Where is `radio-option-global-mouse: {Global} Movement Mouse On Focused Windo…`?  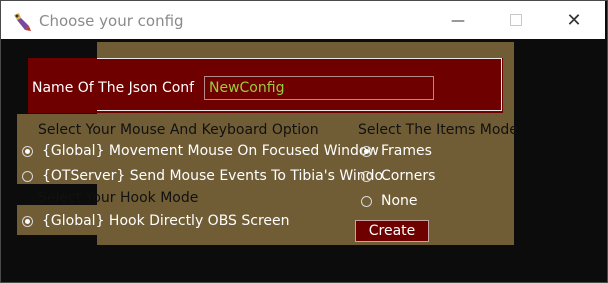
radio-option-global-mouse: {Global} Movement Mouse On Focused Windo… is located at coordinates (200, 151).